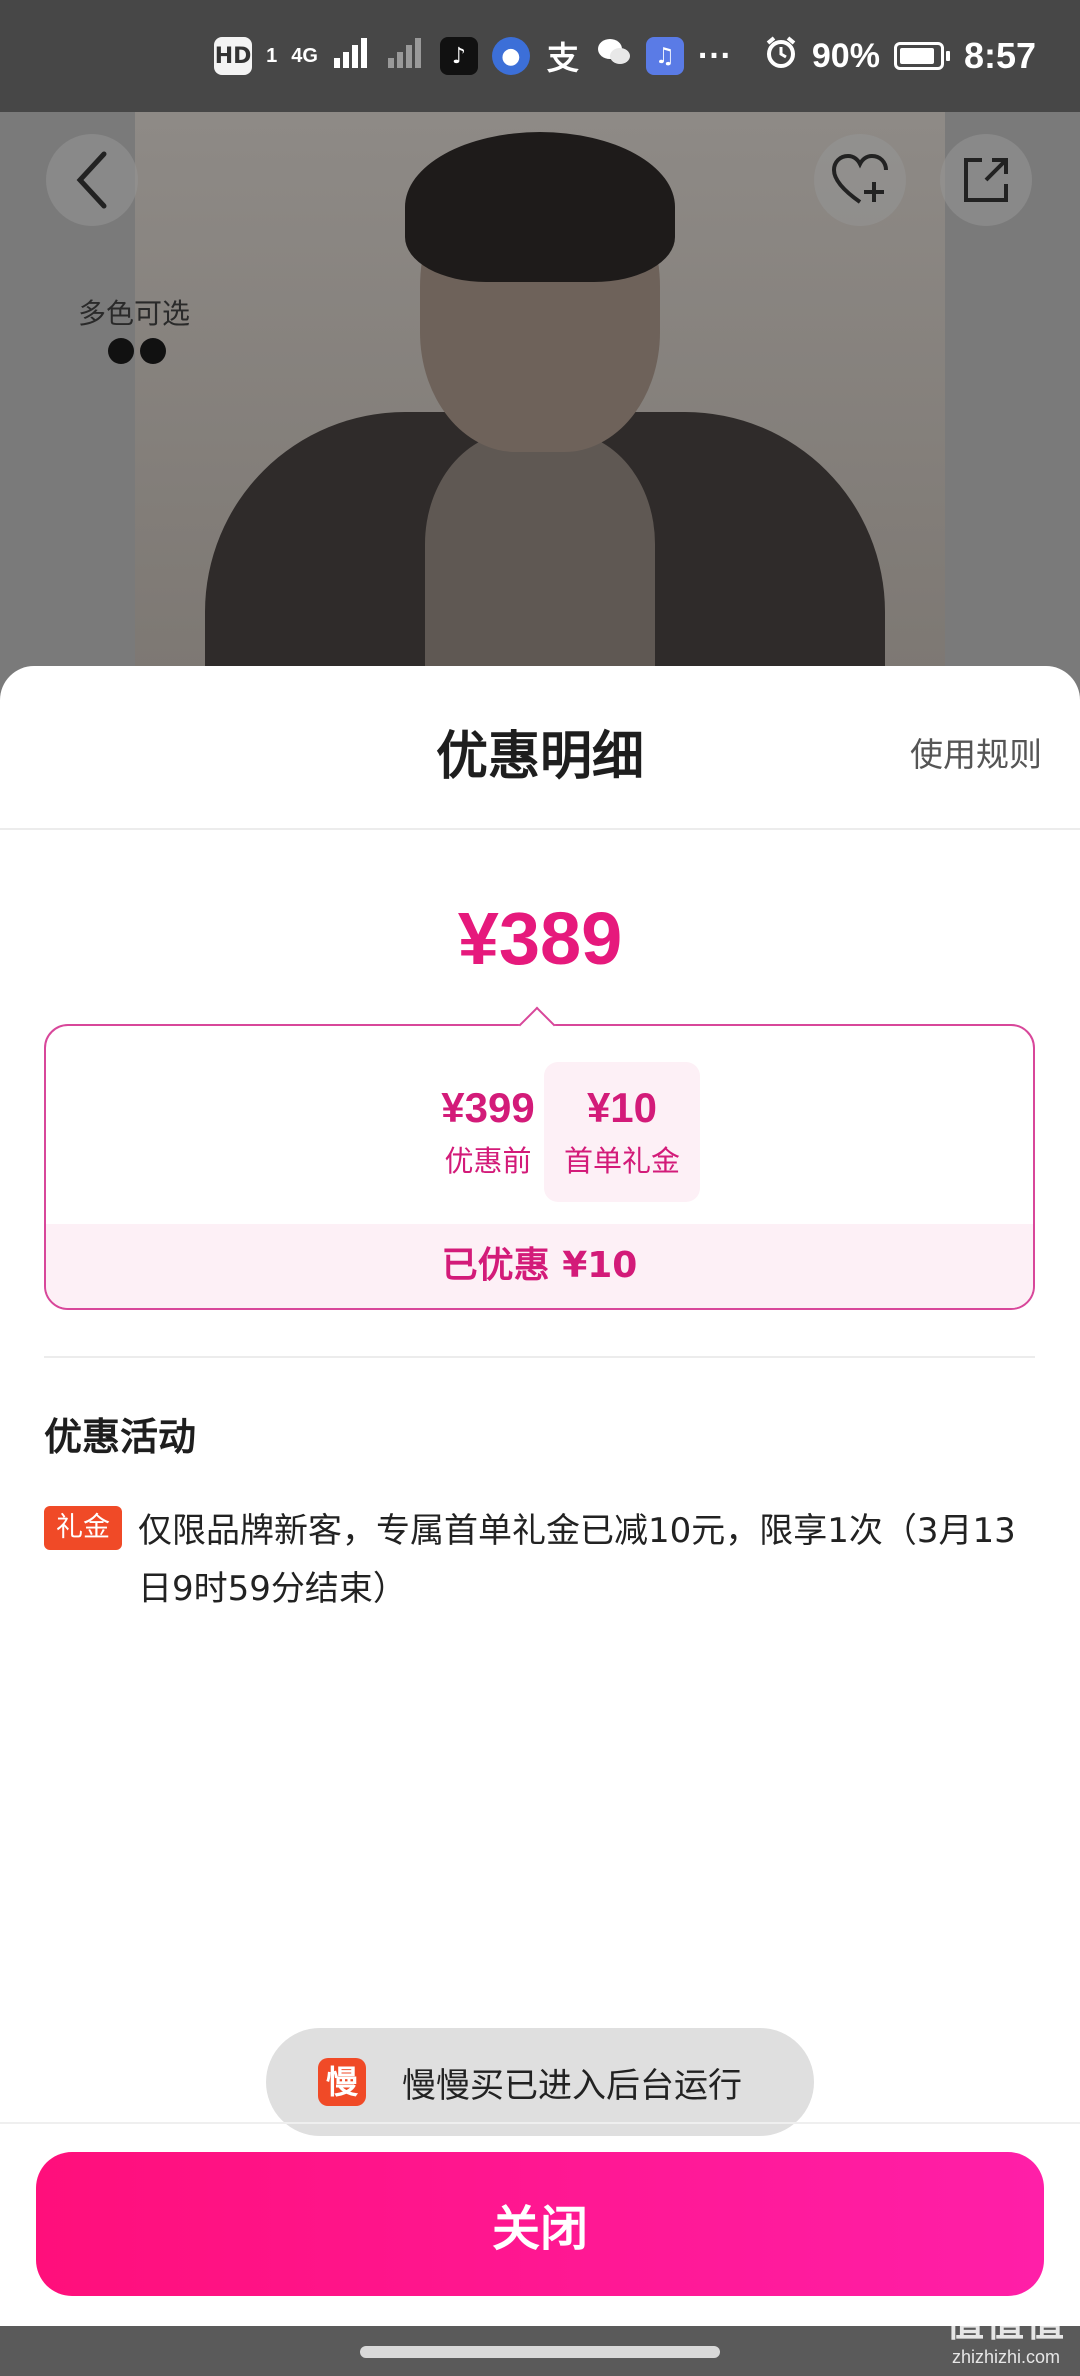 The width and height of the screenshot is (1080, 2376). I want to click on variant-swatches, so click(137, 351).